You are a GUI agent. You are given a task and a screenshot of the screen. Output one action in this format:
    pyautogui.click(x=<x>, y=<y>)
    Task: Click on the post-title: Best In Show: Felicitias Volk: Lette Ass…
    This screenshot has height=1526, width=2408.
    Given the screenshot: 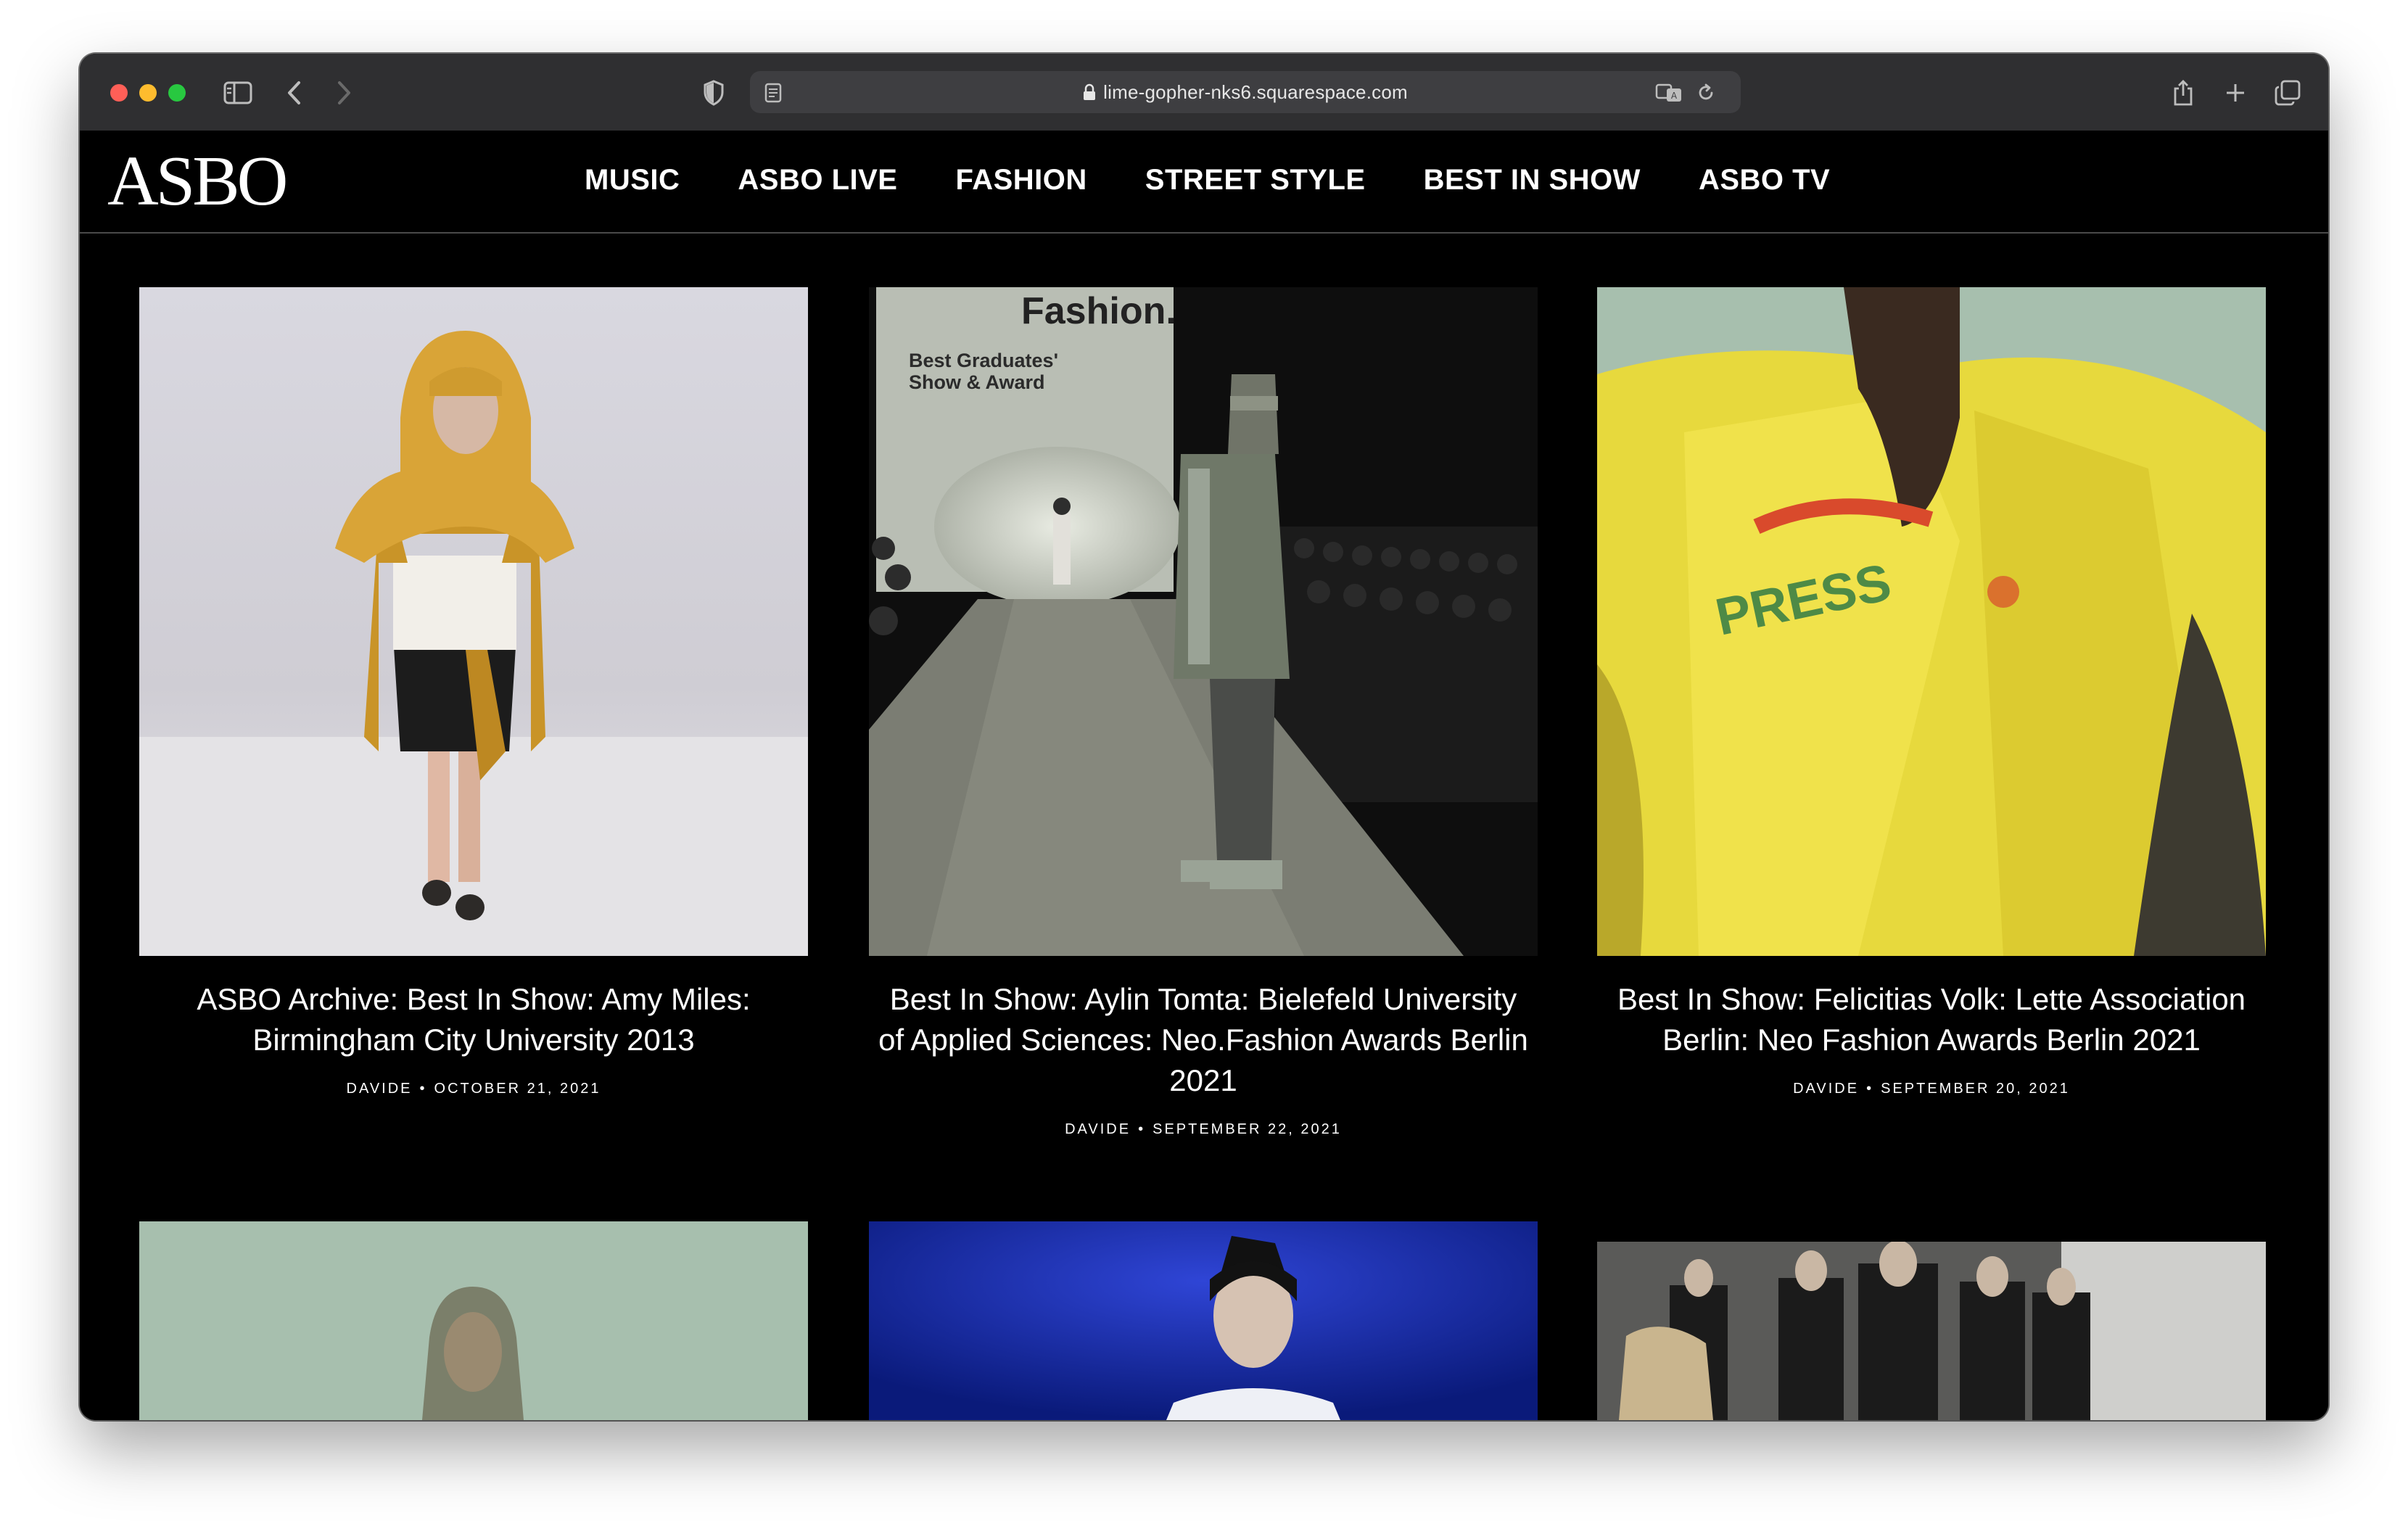 What is the action you would take?
    pyautogui.click(x=1931, y=1019)
    